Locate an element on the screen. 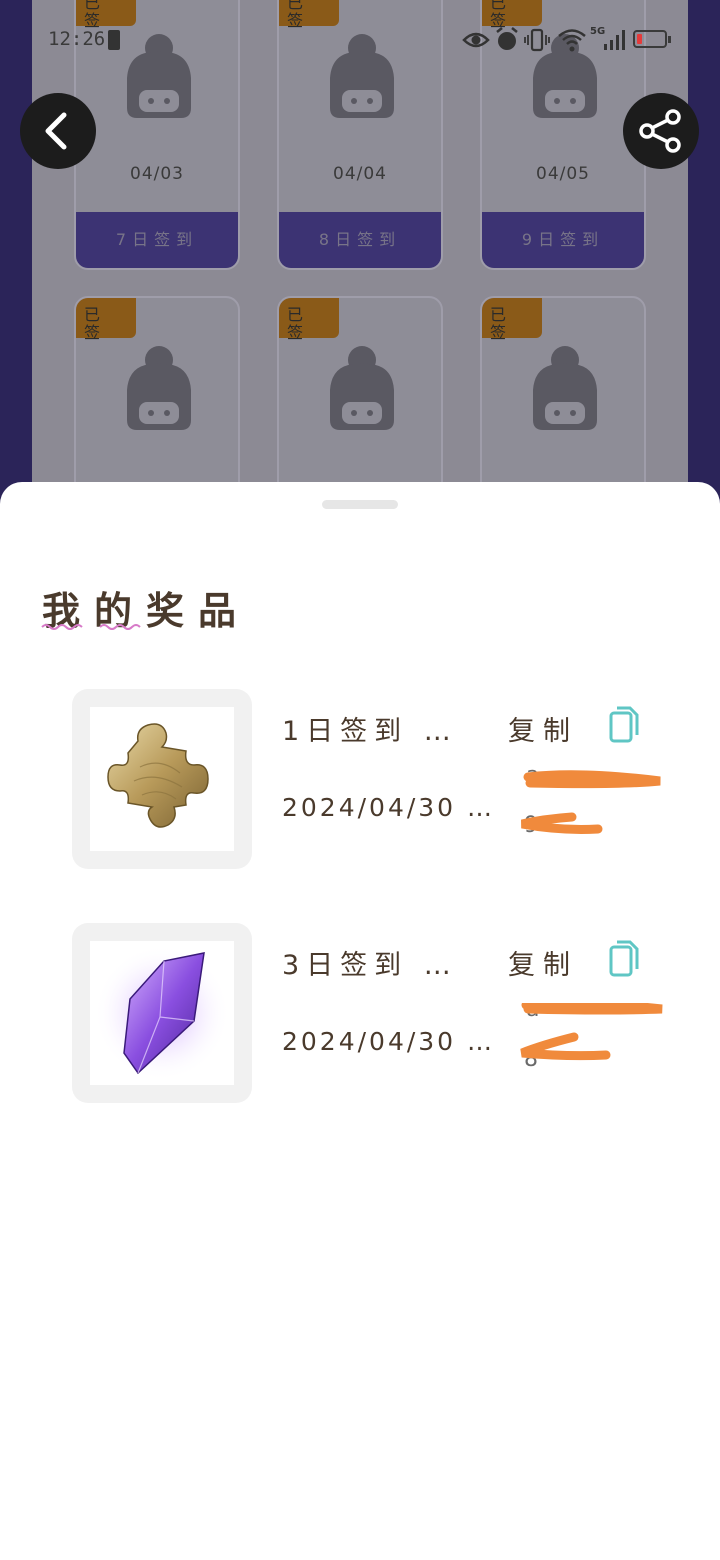 This screenshot has height=1560, width=720. share-button is located at coordinates (661, 131).